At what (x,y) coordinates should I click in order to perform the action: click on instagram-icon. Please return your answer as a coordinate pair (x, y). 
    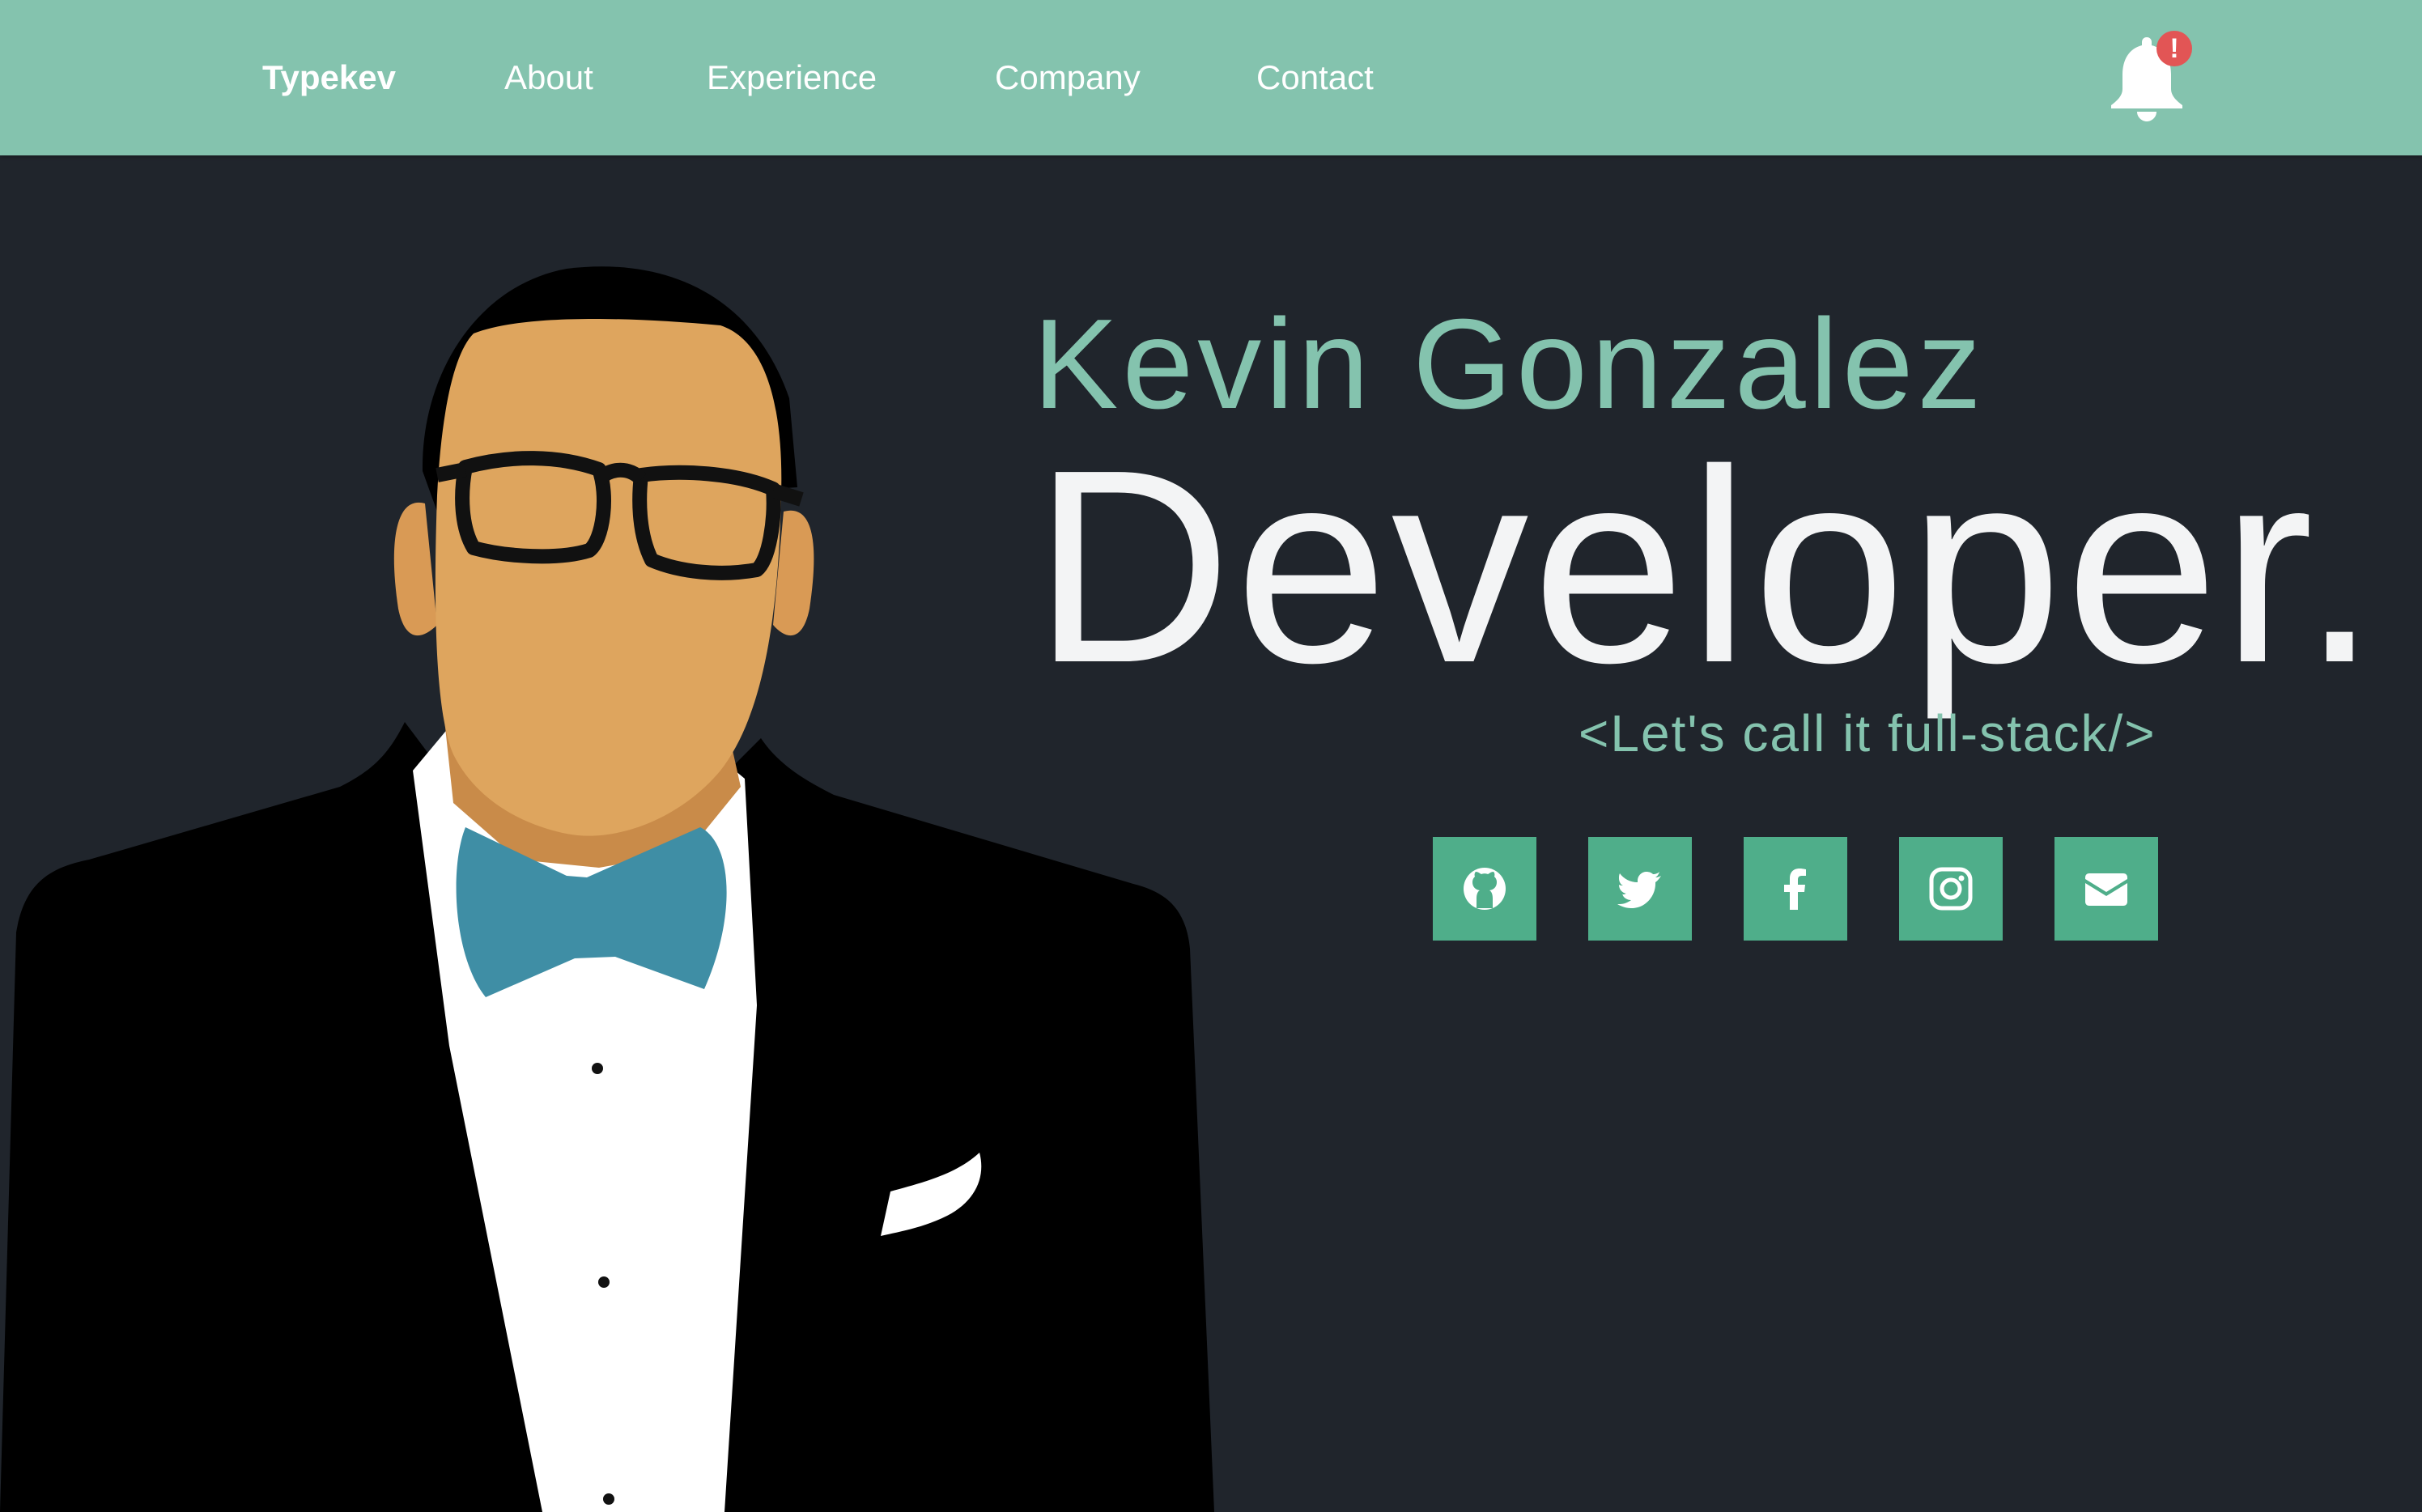
    Looking at the image, I should click on (1951, 889).